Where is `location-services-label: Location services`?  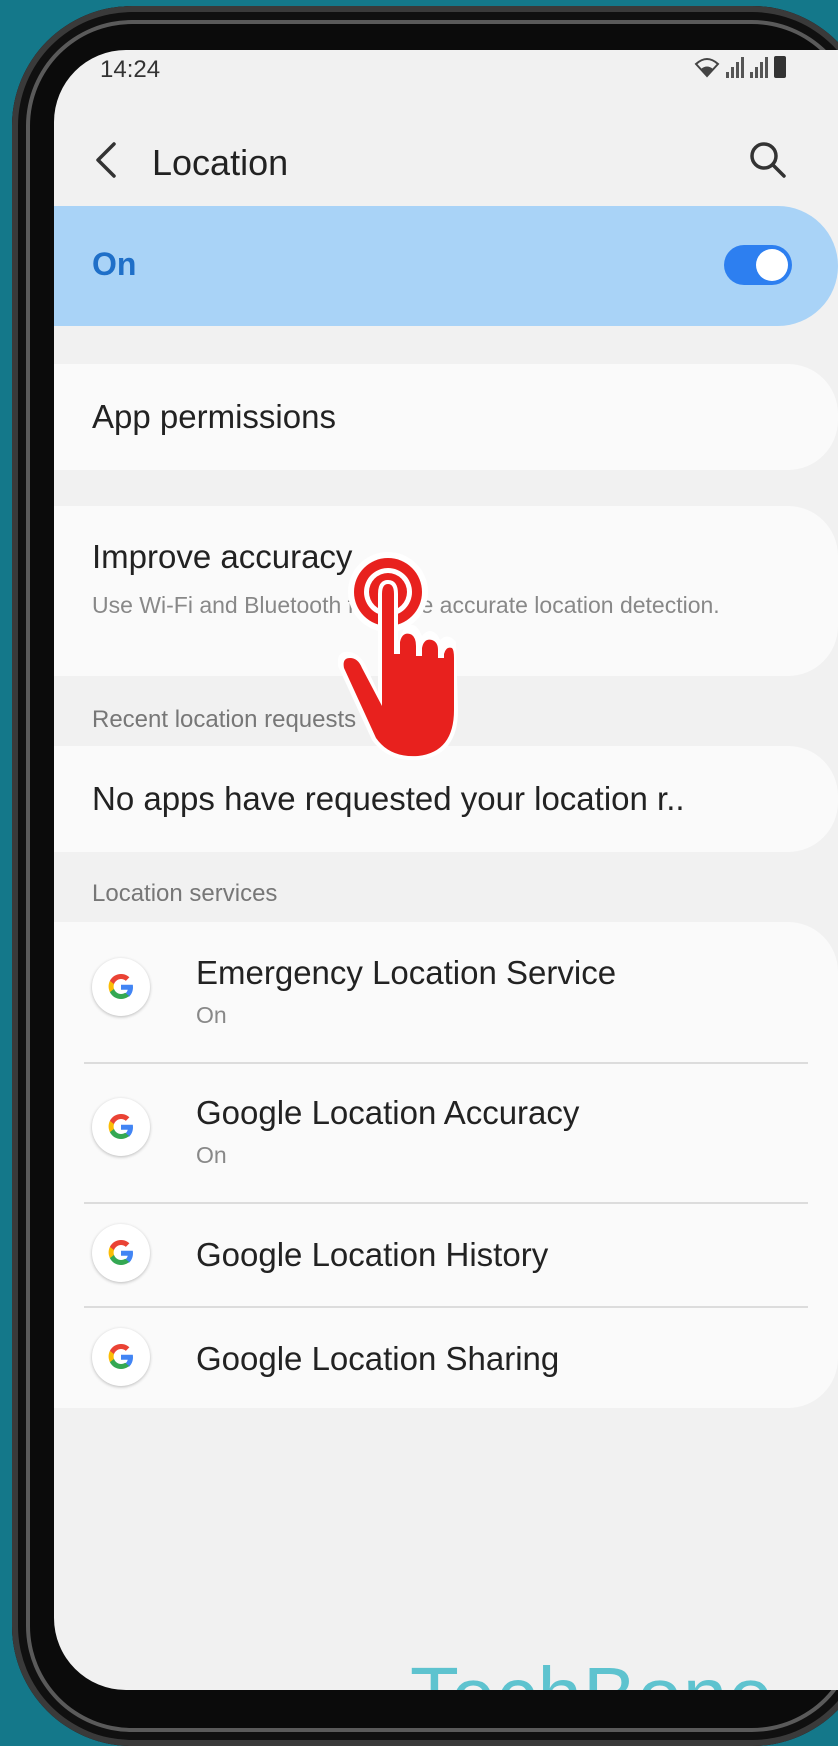
location-services-label: Location services is located at coordinates (185, 893).